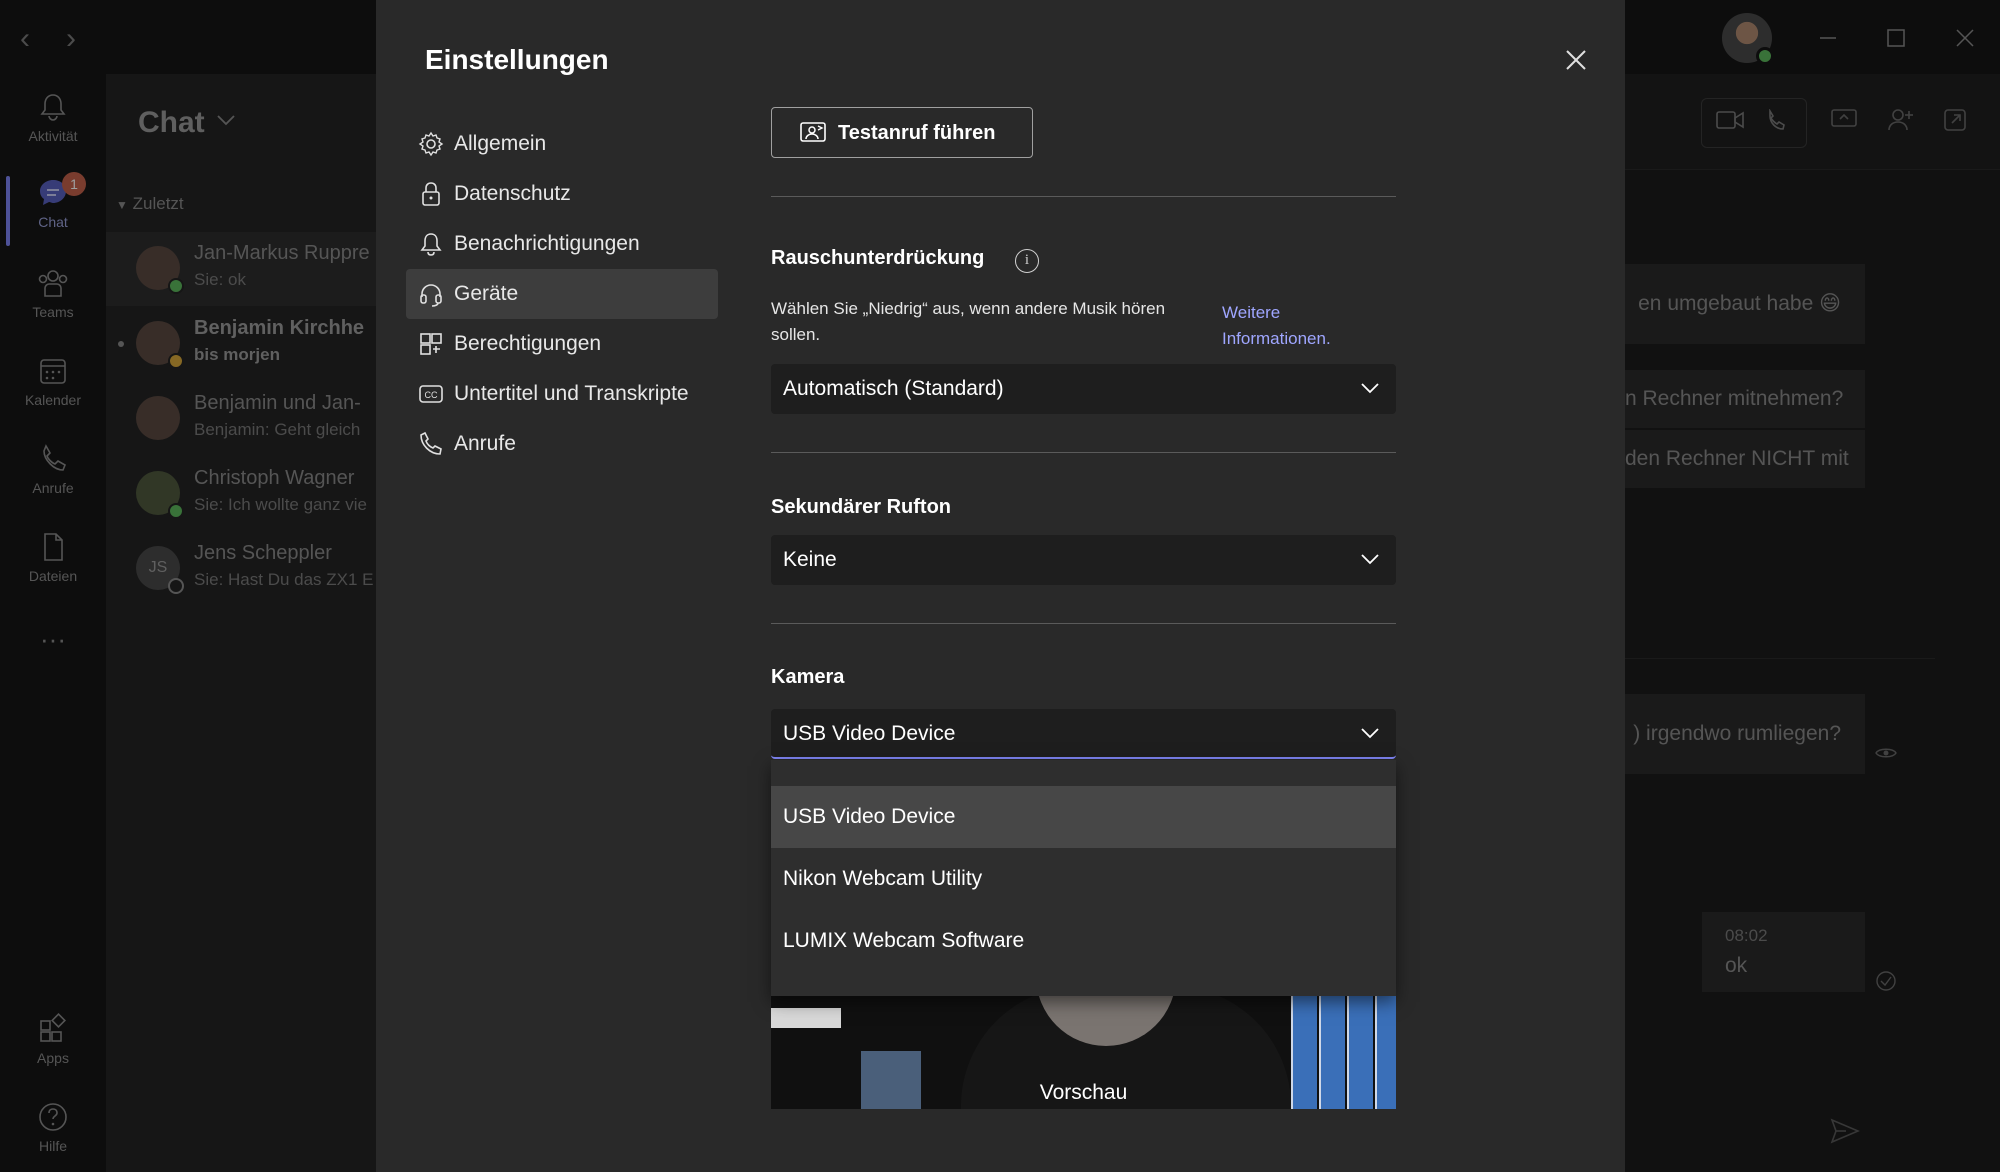 The width and height of the screenshot is (2000, 1172). What do you see at coordinates (431, 144) in the screenshot?
I see `gear-icon` at bounding box center [431, 144].